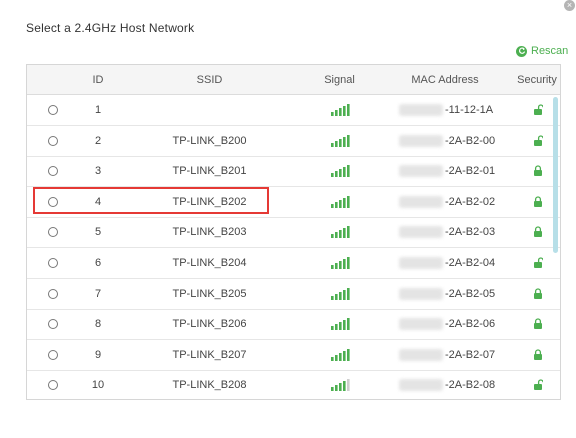 This screenshot has height=438, width=576. Describe the element at coordinates (470, 232) in the screenshot. I see `row-mac-address: -2A-B2-03` at that location.